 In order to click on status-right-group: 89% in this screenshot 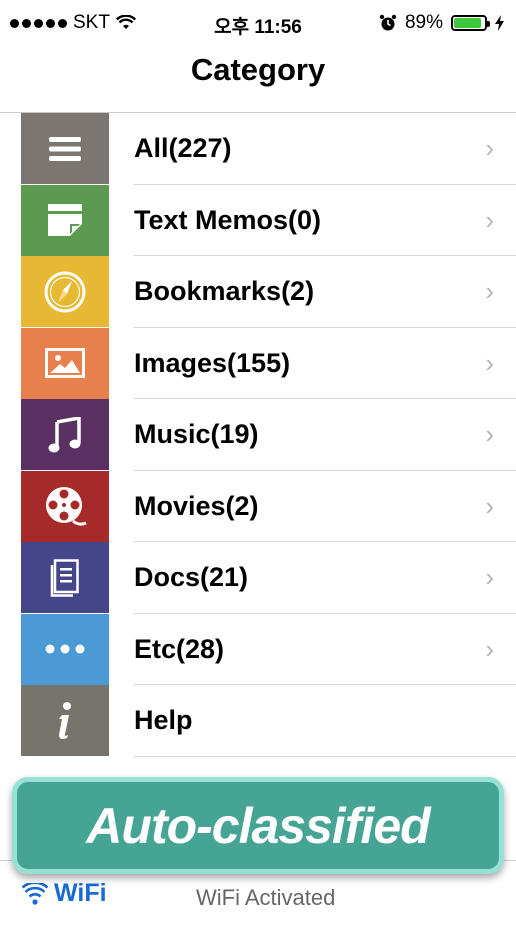, I will do `click(441, 23)`.